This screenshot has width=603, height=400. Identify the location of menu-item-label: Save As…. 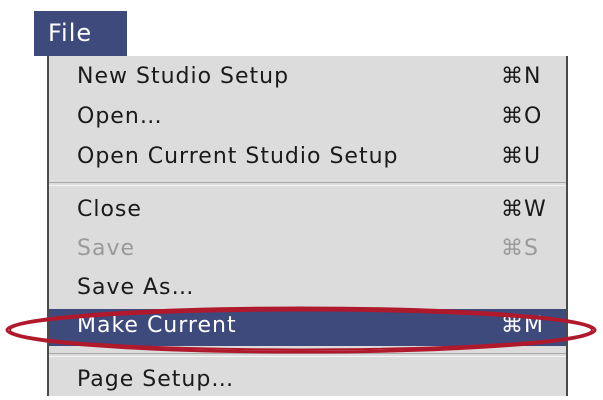
(136, 287).